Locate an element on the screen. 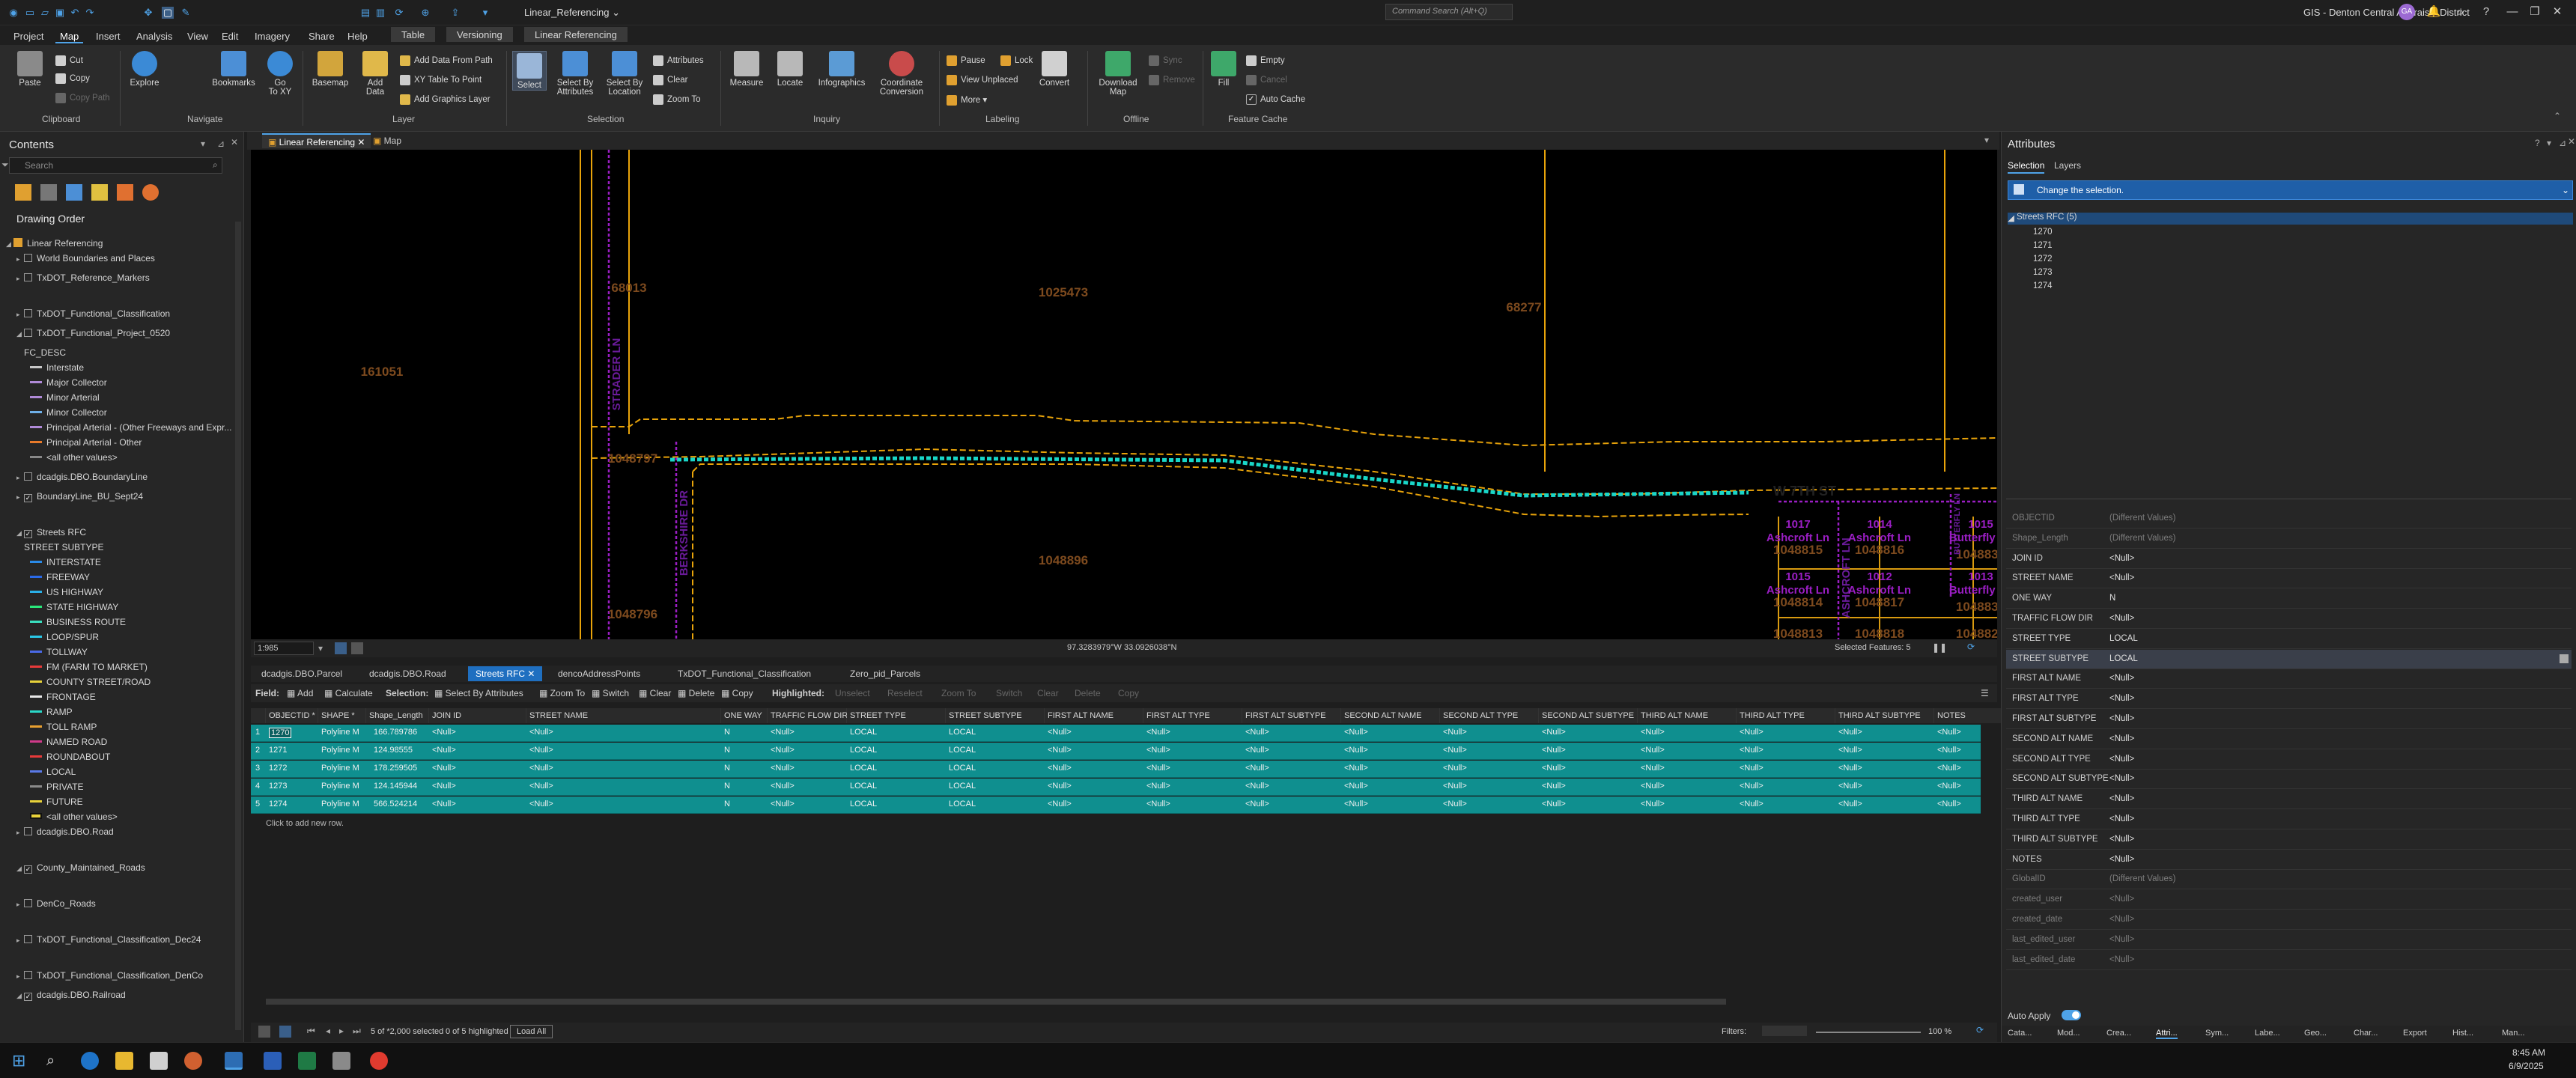 The image size is (2576, 1078). redo-icon: ↷ is located at coordinates (90, 13).